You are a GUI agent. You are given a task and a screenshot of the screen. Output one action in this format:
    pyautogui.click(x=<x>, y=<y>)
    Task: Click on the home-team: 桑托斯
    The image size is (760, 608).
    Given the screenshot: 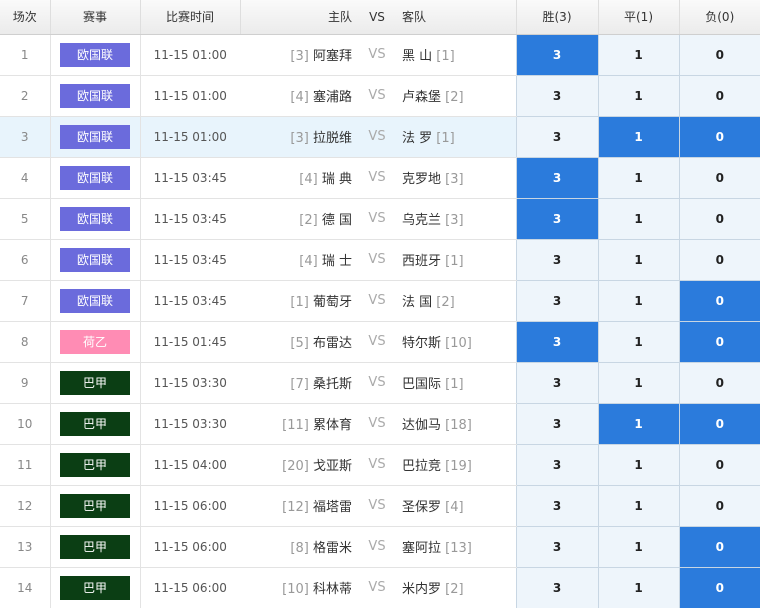 What is the action you would take?
    pyautogui.click(x=332, y=384)
    